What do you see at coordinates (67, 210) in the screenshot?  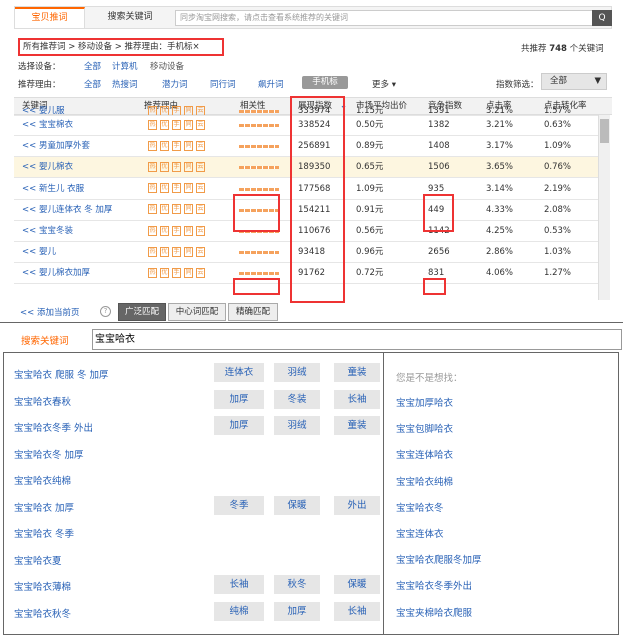 I see `keyword-cell: << 婴儿连体衣 冬 加厚` at bounding box center [67, 210].